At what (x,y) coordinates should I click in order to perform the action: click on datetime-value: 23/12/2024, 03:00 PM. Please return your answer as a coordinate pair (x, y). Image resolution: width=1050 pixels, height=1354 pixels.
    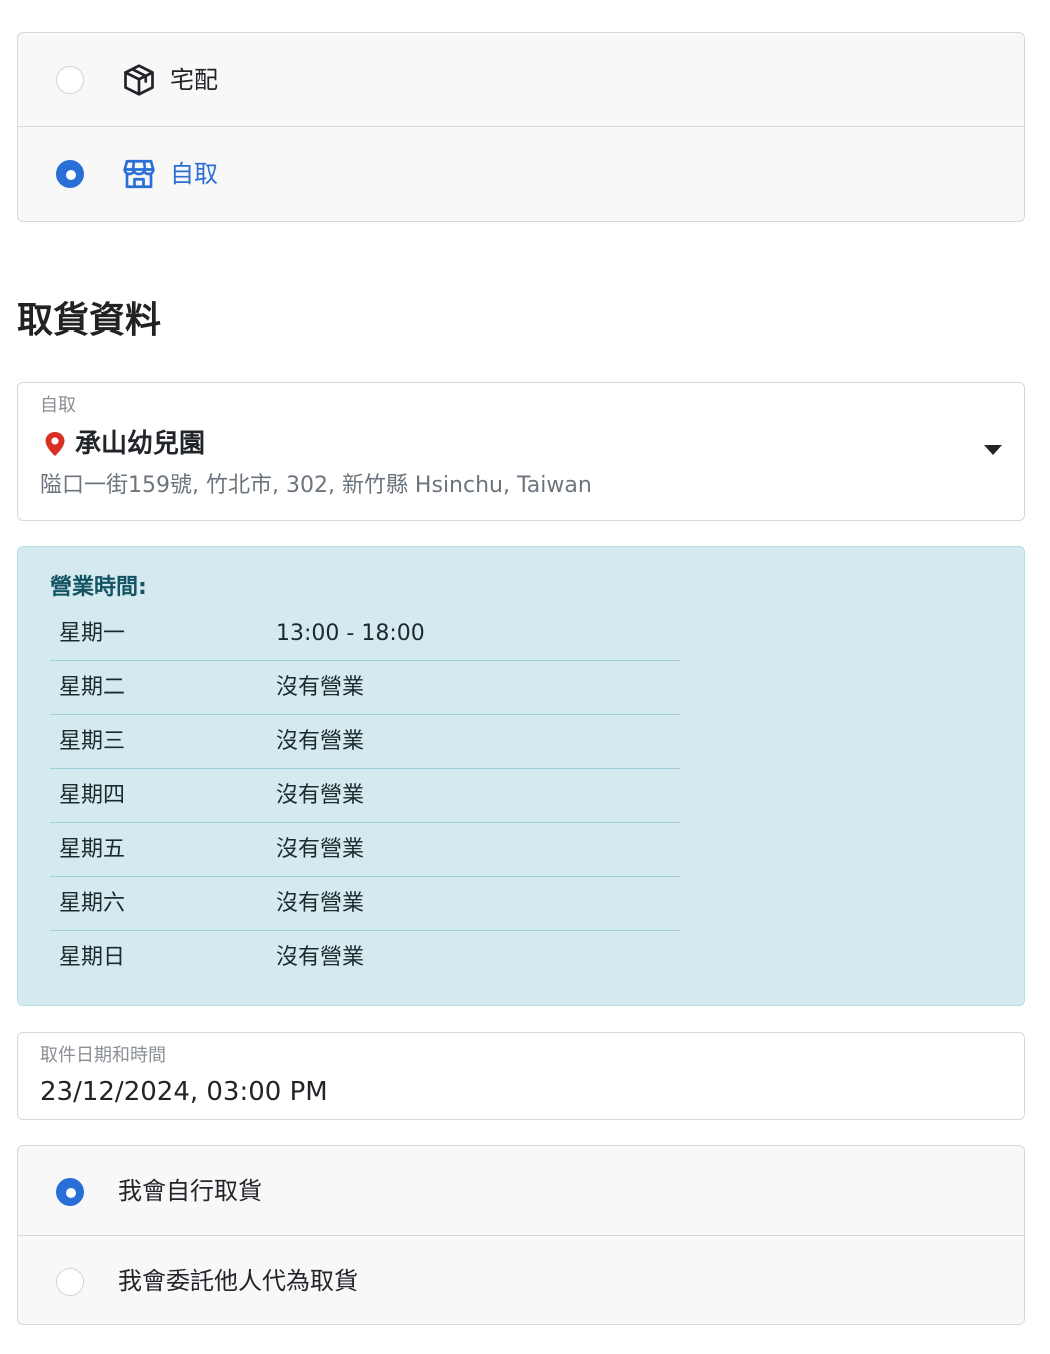
    Looking at the image, I should click on (184, 1092).